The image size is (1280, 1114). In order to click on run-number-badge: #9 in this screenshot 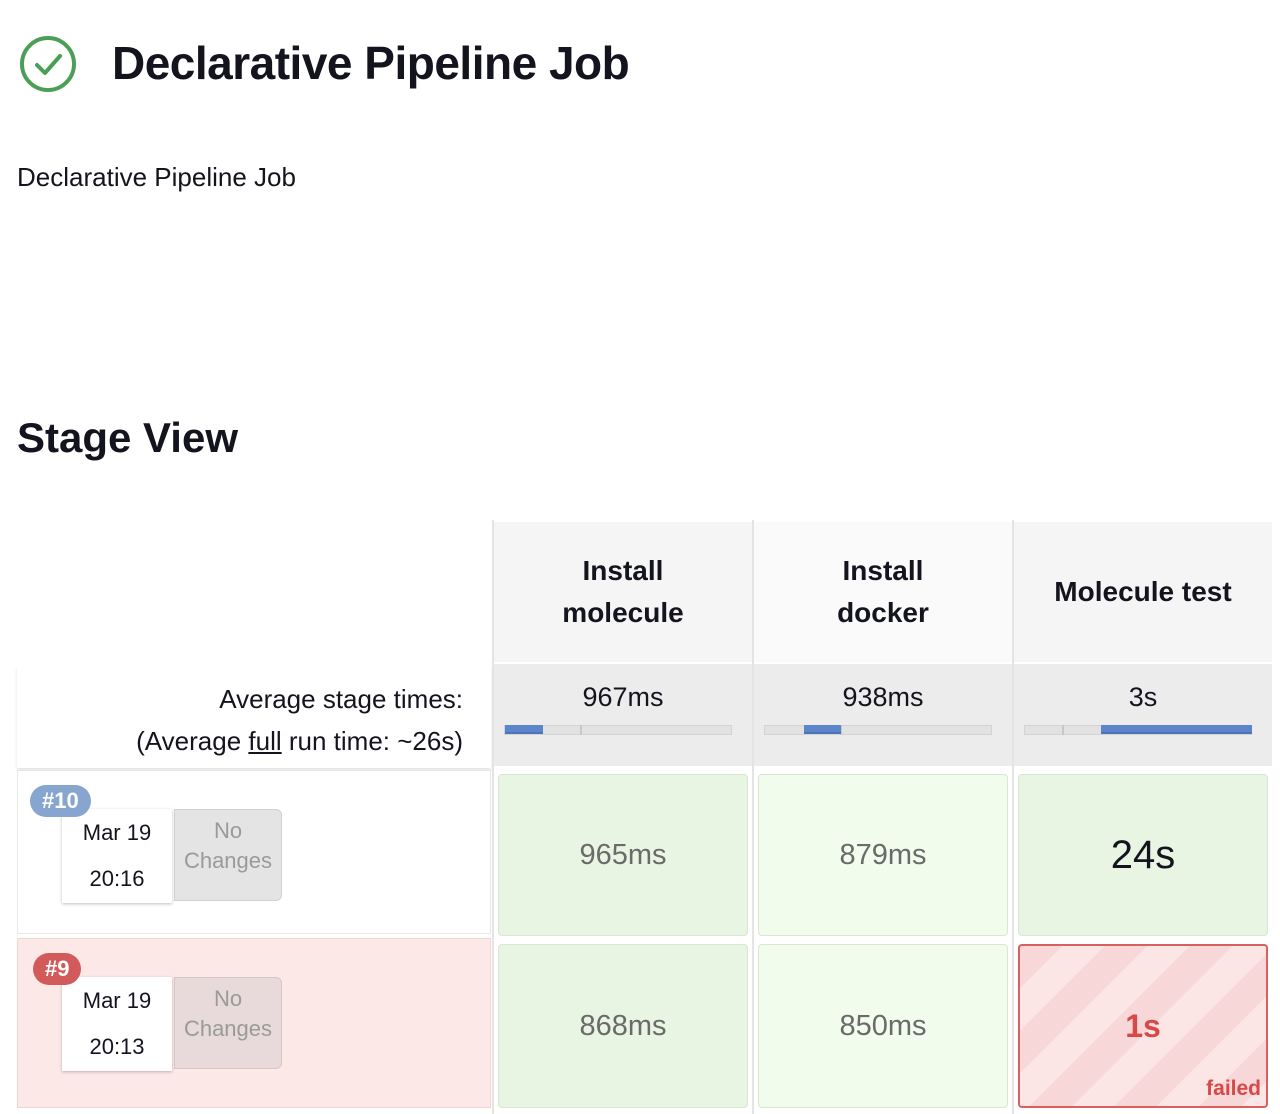, I will do `click(57, 969)`.